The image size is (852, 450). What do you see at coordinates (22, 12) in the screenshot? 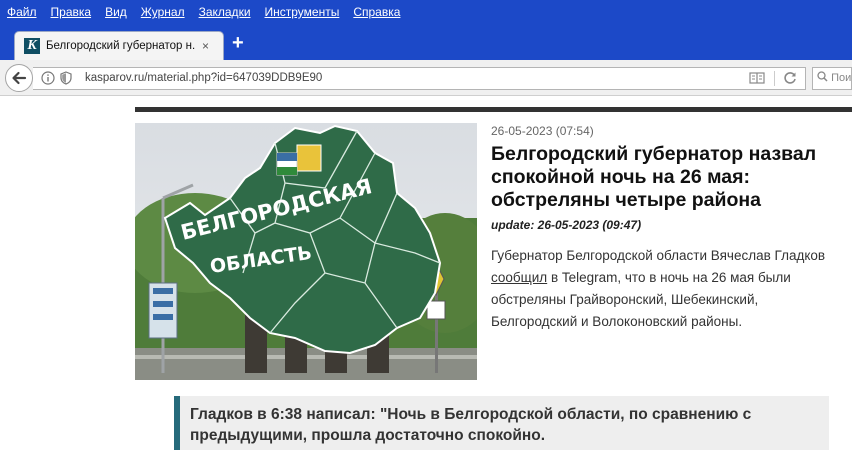
I see `menu-file: Файл` at bounding box center [22, 12].